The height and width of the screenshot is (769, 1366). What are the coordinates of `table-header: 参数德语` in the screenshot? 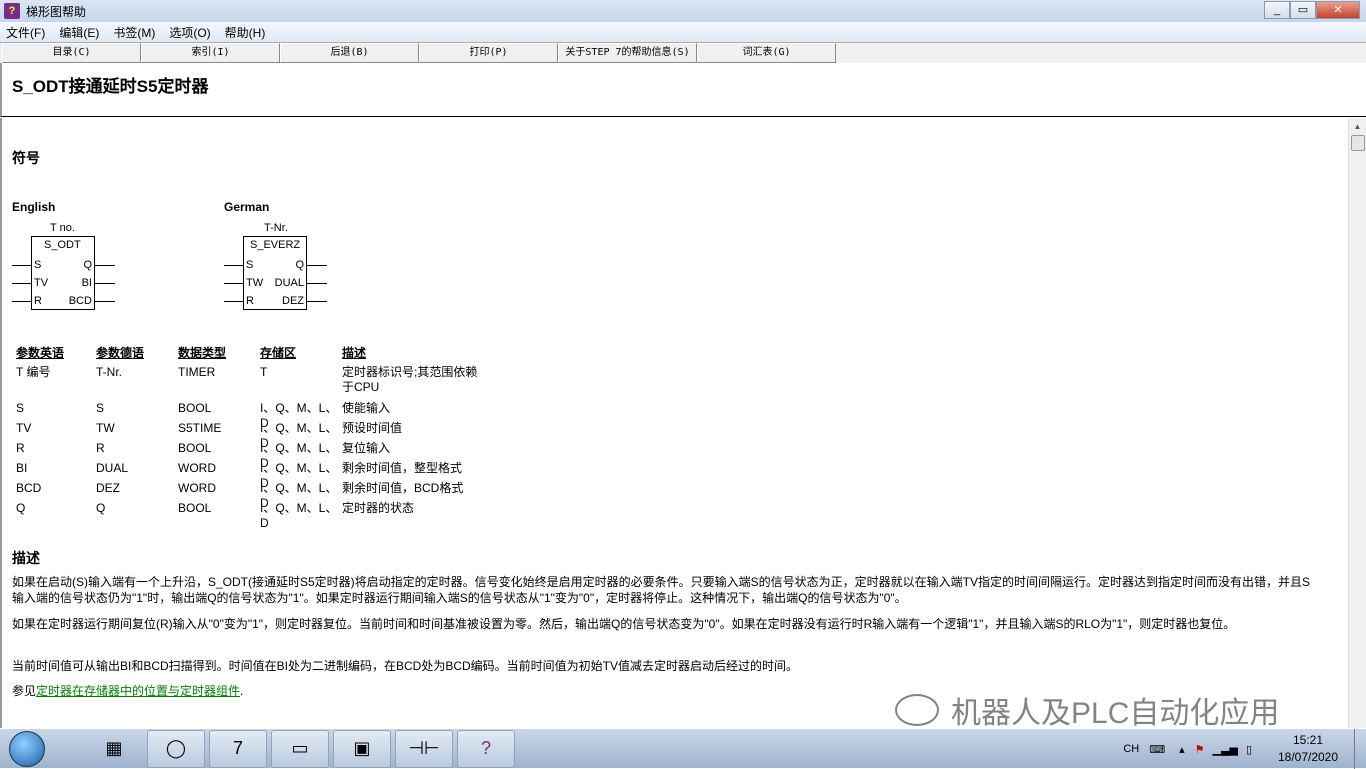 It's located at (120, 353).